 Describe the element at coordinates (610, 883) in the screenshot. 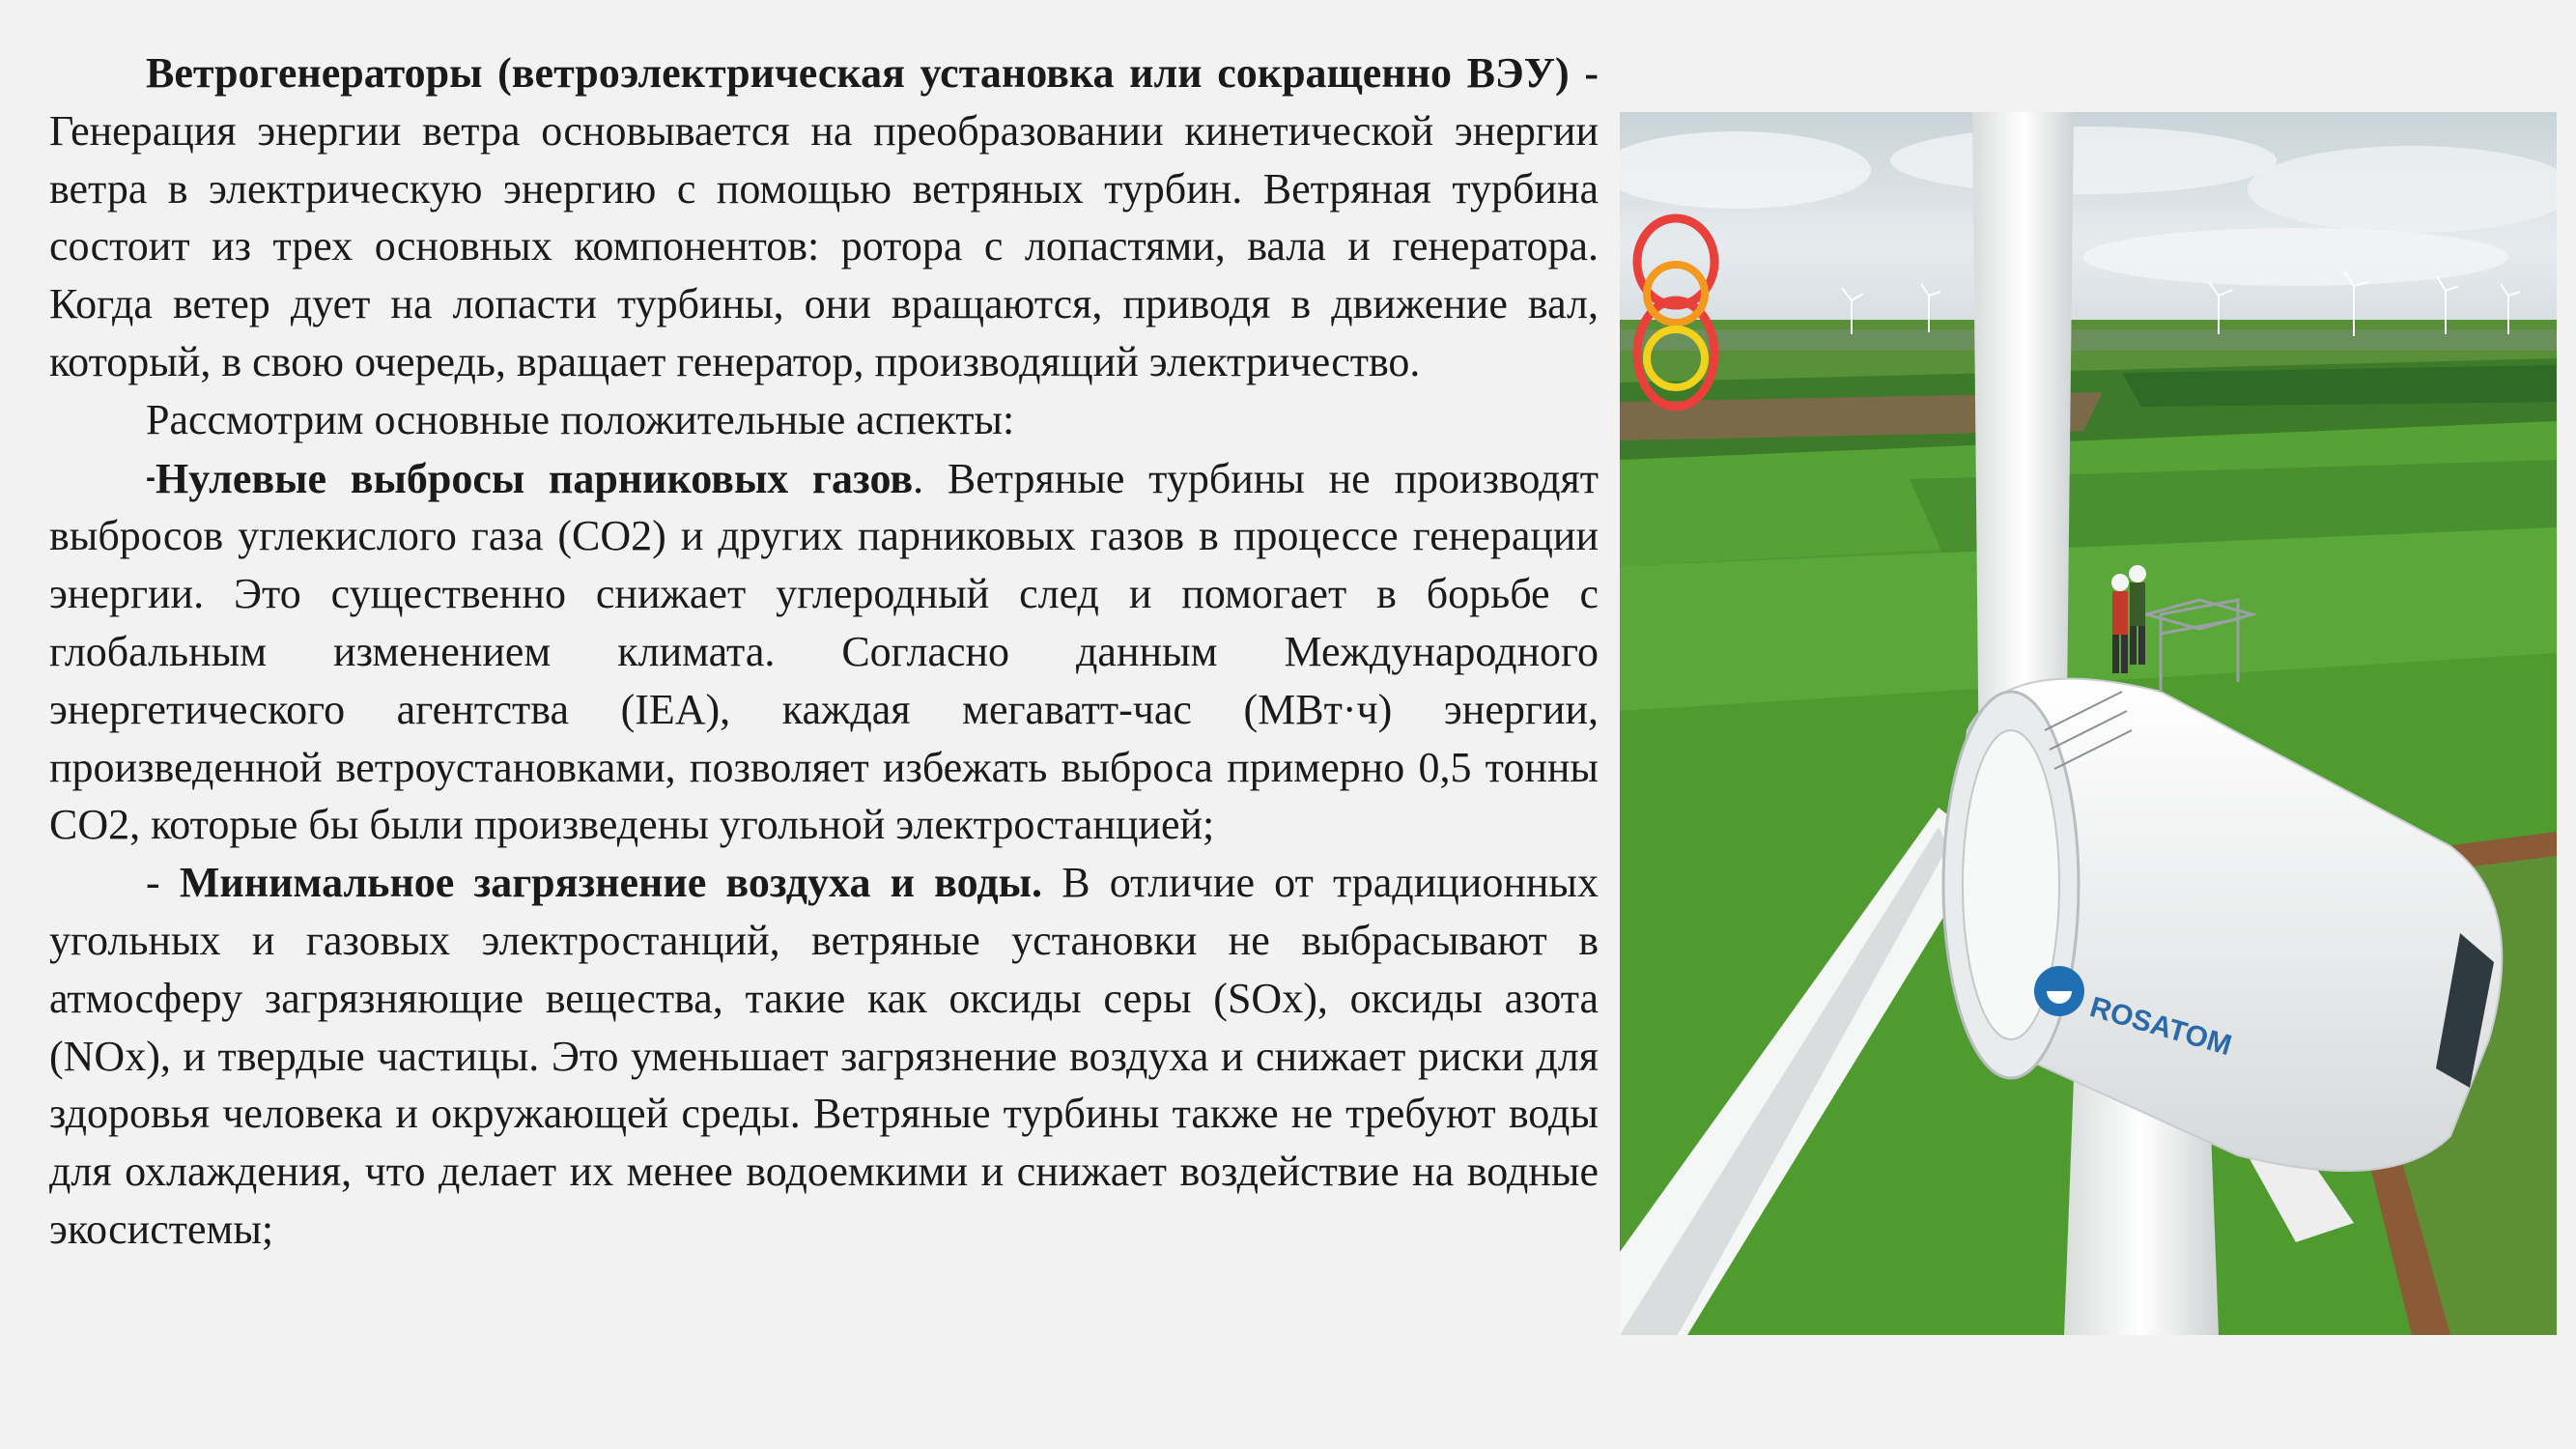

I see `paragraph-4-bold-lead: Минимальное загрязнение воздуха и воды.` at that location.